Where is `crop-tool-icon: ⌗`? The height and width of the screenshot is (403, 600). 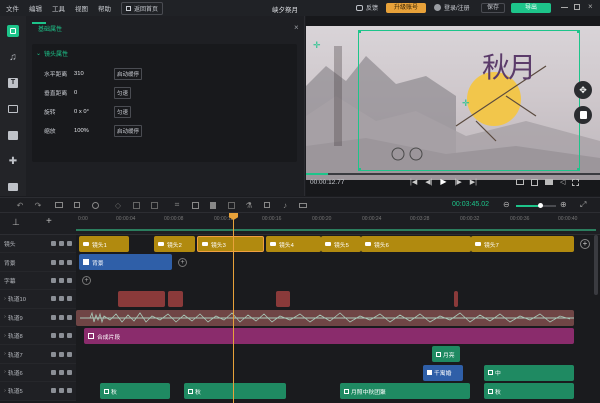 crop-tool-icon: ⌗ is located at coordinates (177, 205).